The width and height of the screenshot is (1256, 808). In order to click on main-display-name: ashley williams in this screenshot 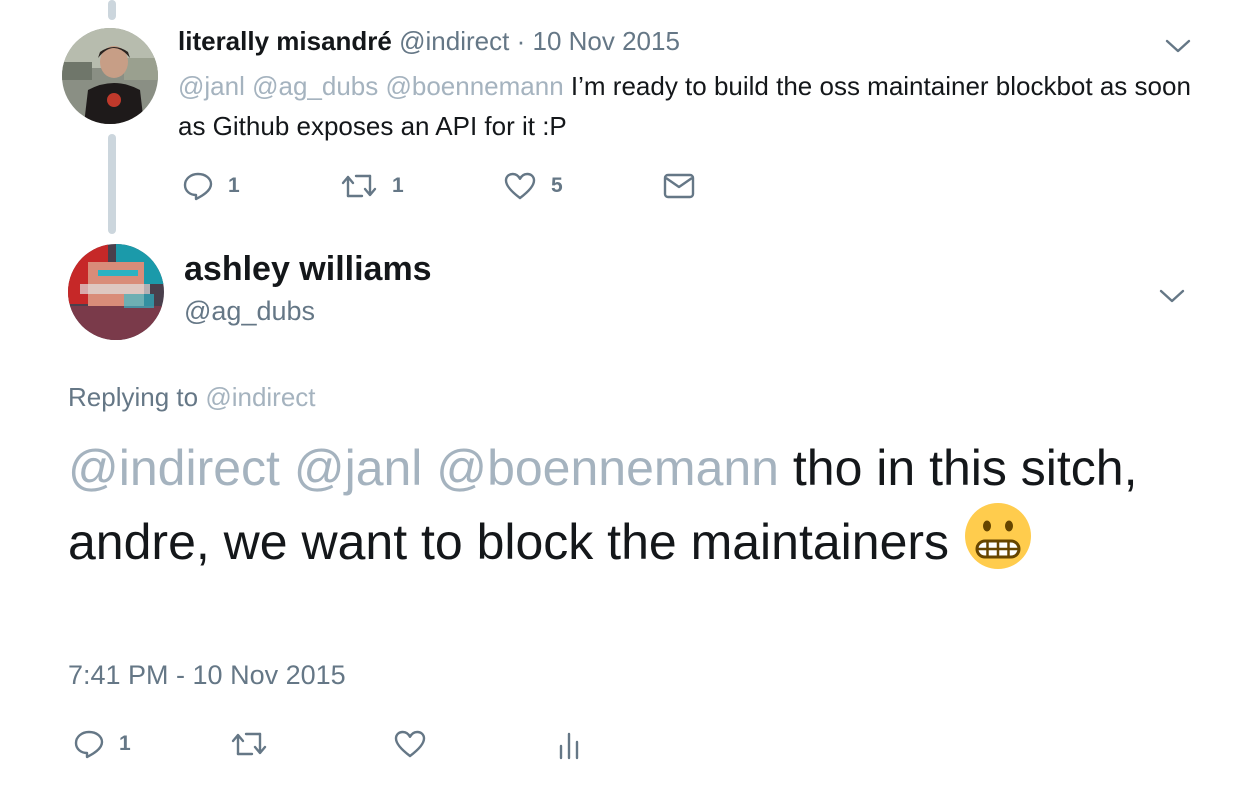, I will do `click(308, 269)`.